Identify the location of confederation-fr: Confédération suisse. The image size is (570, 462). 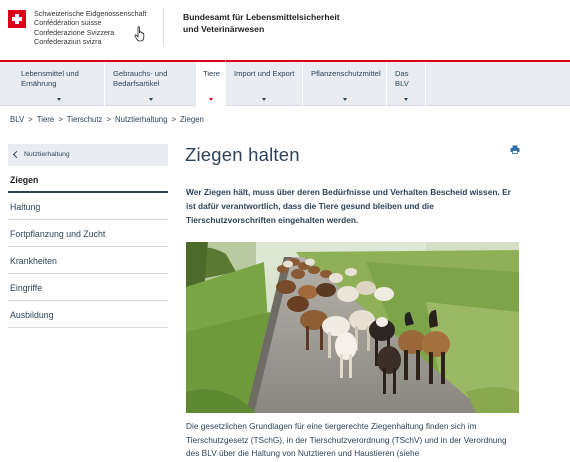
(68, 23).